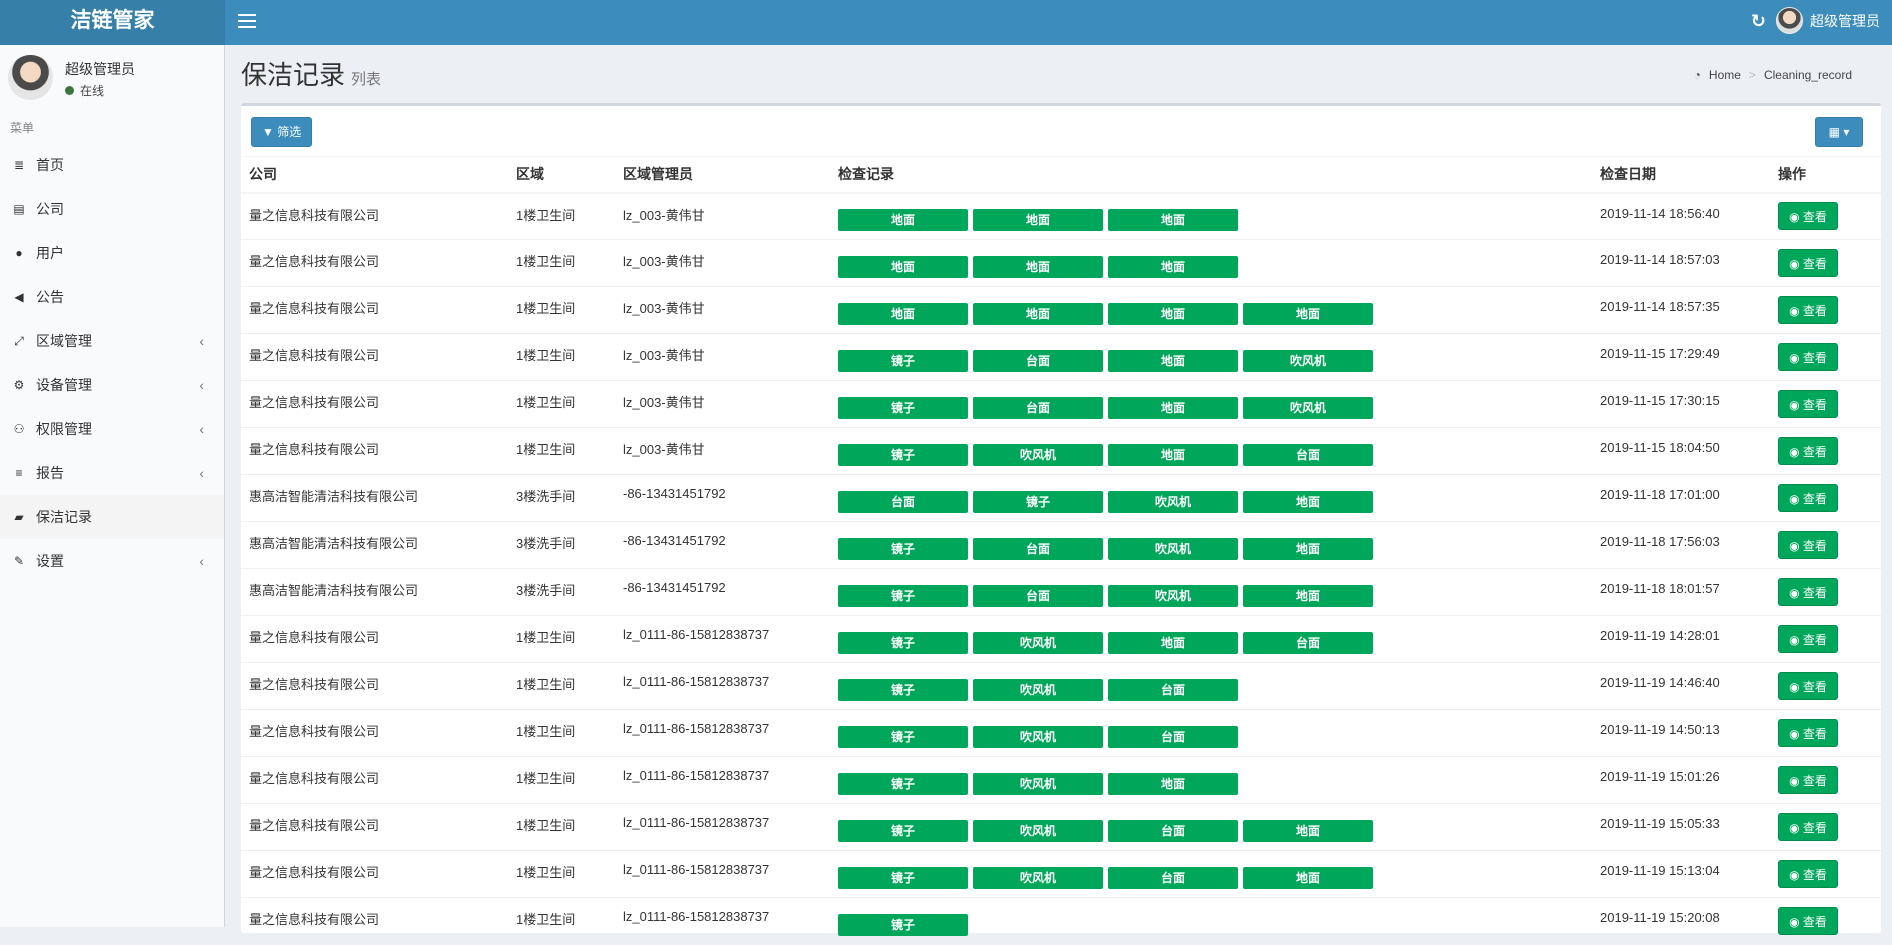 The width and height of the screenshot is (1892, 945). Describe the element at coordinates (112, 22) in the screenshot. I see `app-logo: 洁链管家` at that location.